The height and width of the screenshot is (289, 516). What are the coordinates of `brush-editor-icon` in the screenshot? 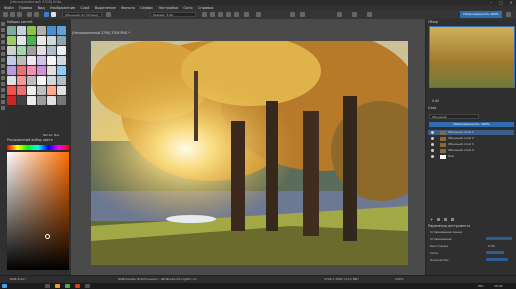 It's located at (108, 14).